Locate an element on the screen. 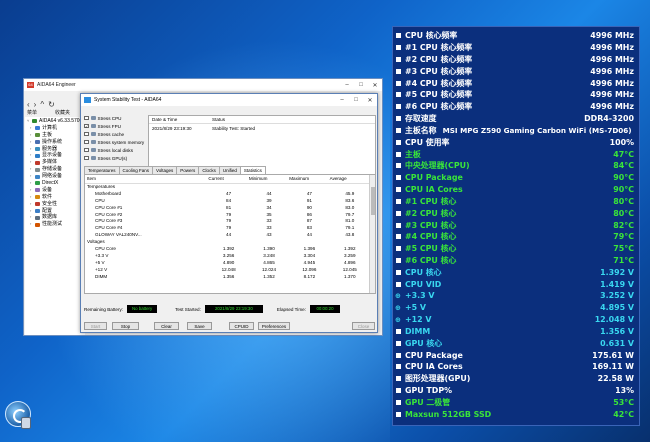 The width and height of the screenshot is (650, 442). table-row: +3.3 V 3.256 3.248 3.304 3.259 is located at coordinates (227, 255).